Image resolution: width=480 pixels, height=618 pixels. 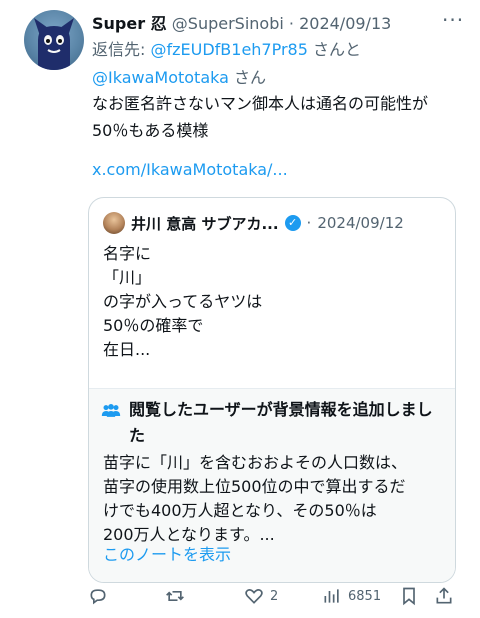 What do you see at coordinates (292, 223) in the screenshot?
I see `verified-badge-icon: ✓` at bounding box center [292, 223].